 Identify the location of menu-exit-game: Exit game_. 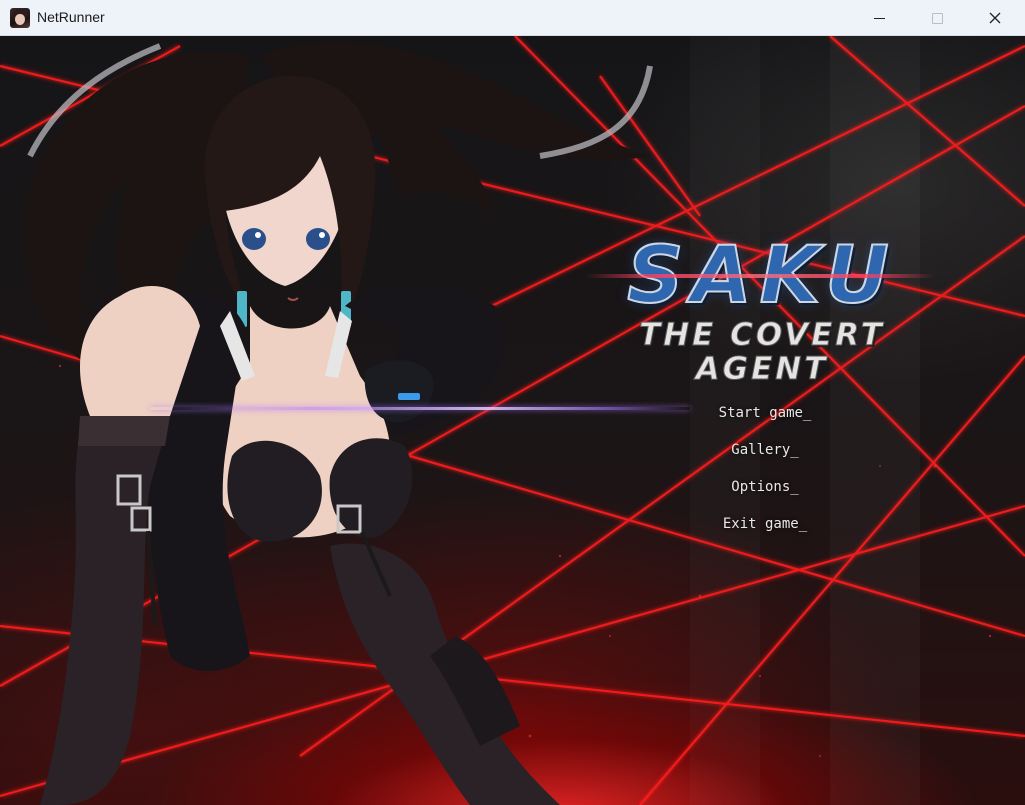
(765, 524).